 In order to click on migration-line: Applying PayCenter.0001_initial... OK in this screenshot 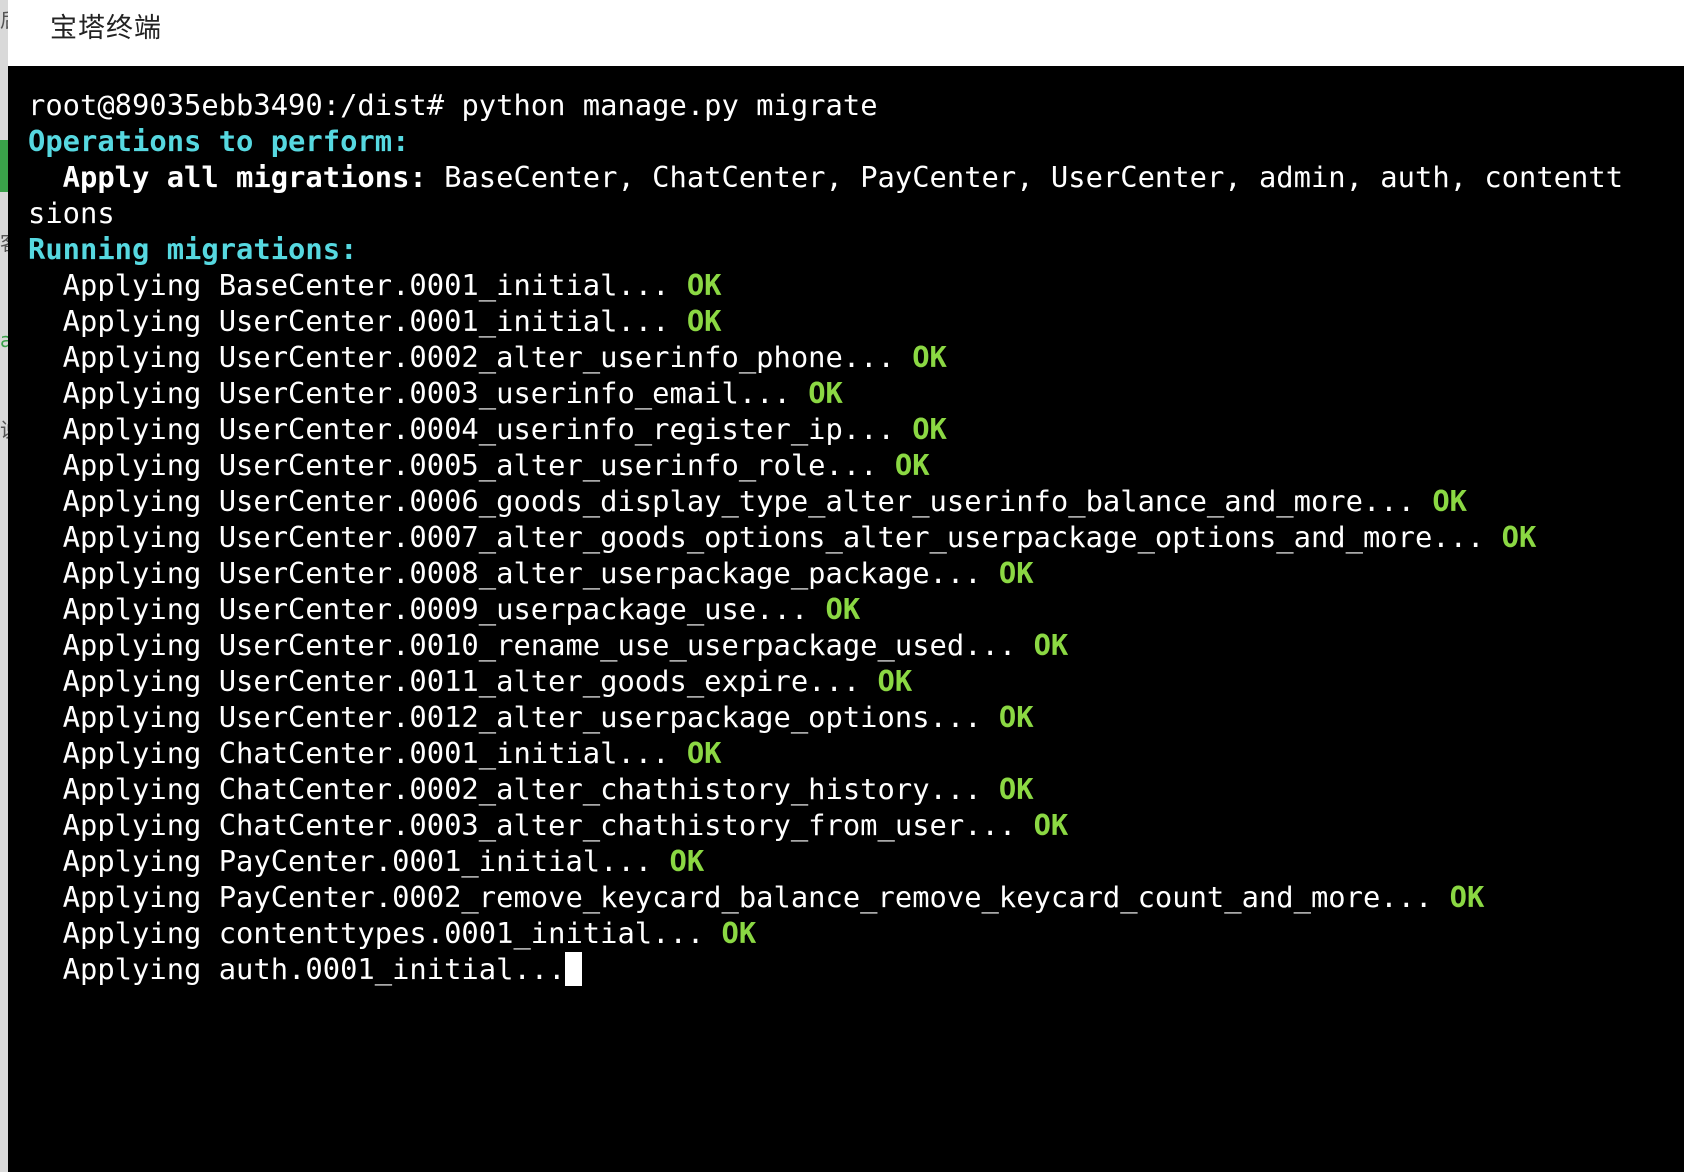, I will do `click(856, 861)`.